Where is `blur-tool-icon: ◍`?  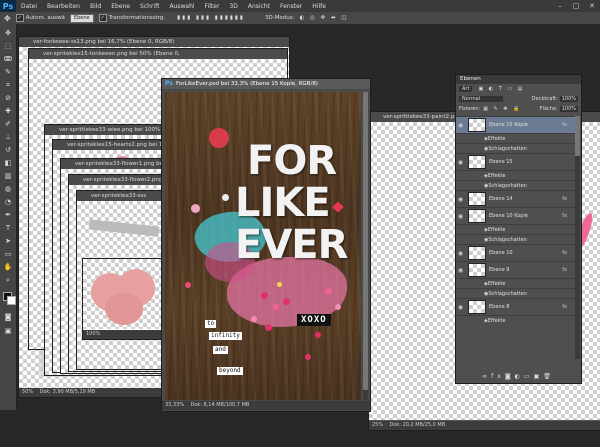
blur-tool-icon: ◍ is located at coordinates (8, 189).